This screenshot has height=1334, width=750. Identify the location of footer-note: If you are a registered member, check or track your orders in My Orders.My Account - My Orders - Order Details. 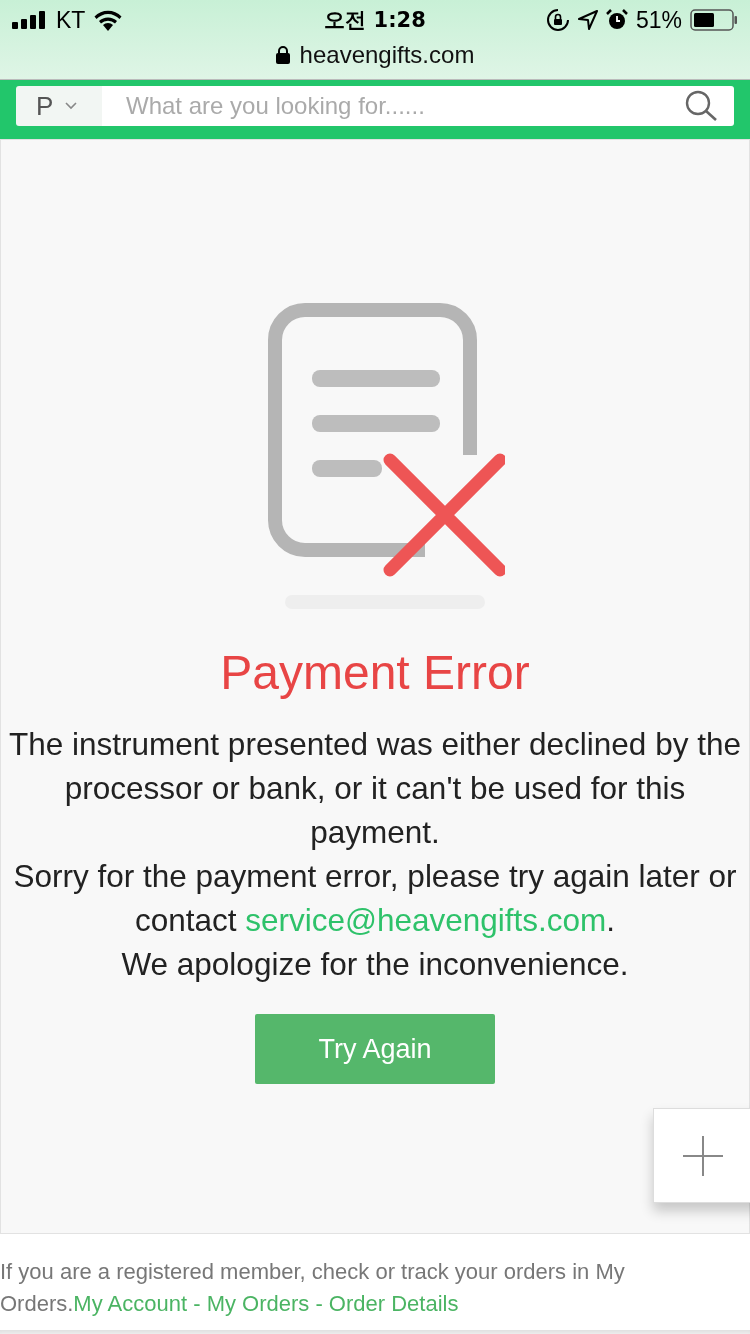
(313, 1288).